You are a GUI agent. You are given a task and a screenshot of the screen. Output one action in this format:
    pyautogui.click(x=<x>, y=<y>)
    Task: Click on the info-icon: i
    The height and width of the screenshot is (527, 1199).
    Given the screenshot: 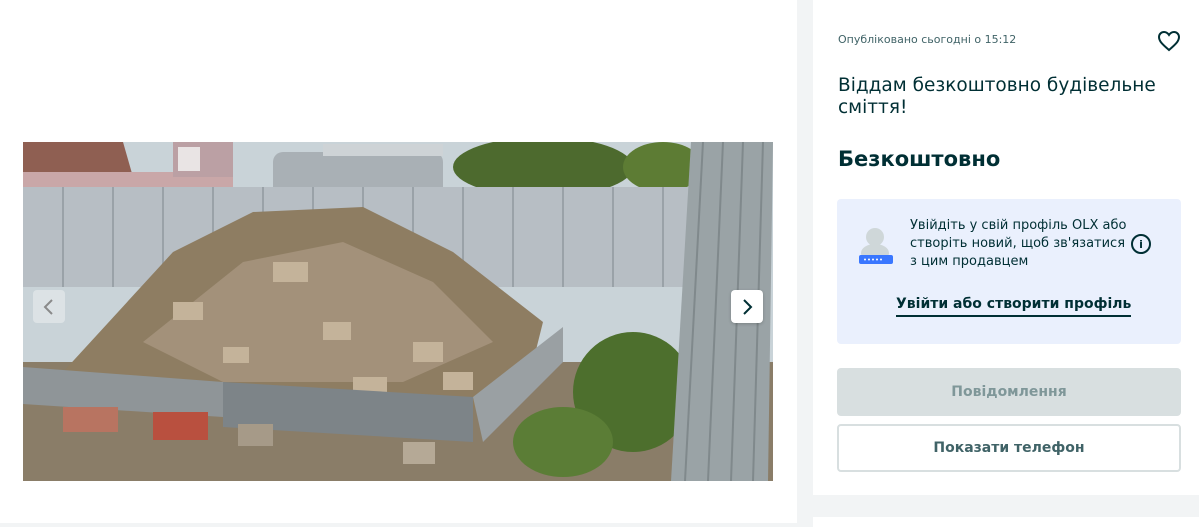 What is the action you would take?
    pyautogui.click(x=1141, y=244)
    